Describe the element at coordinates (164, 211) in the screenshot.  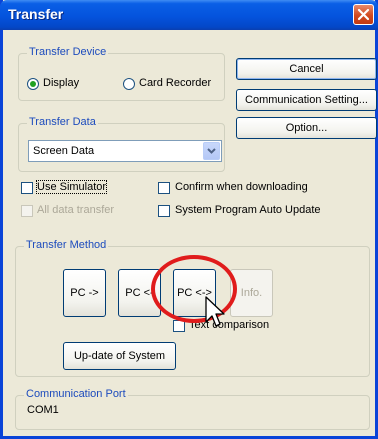
I see `system-program-auto-update-checkbox` at that location.